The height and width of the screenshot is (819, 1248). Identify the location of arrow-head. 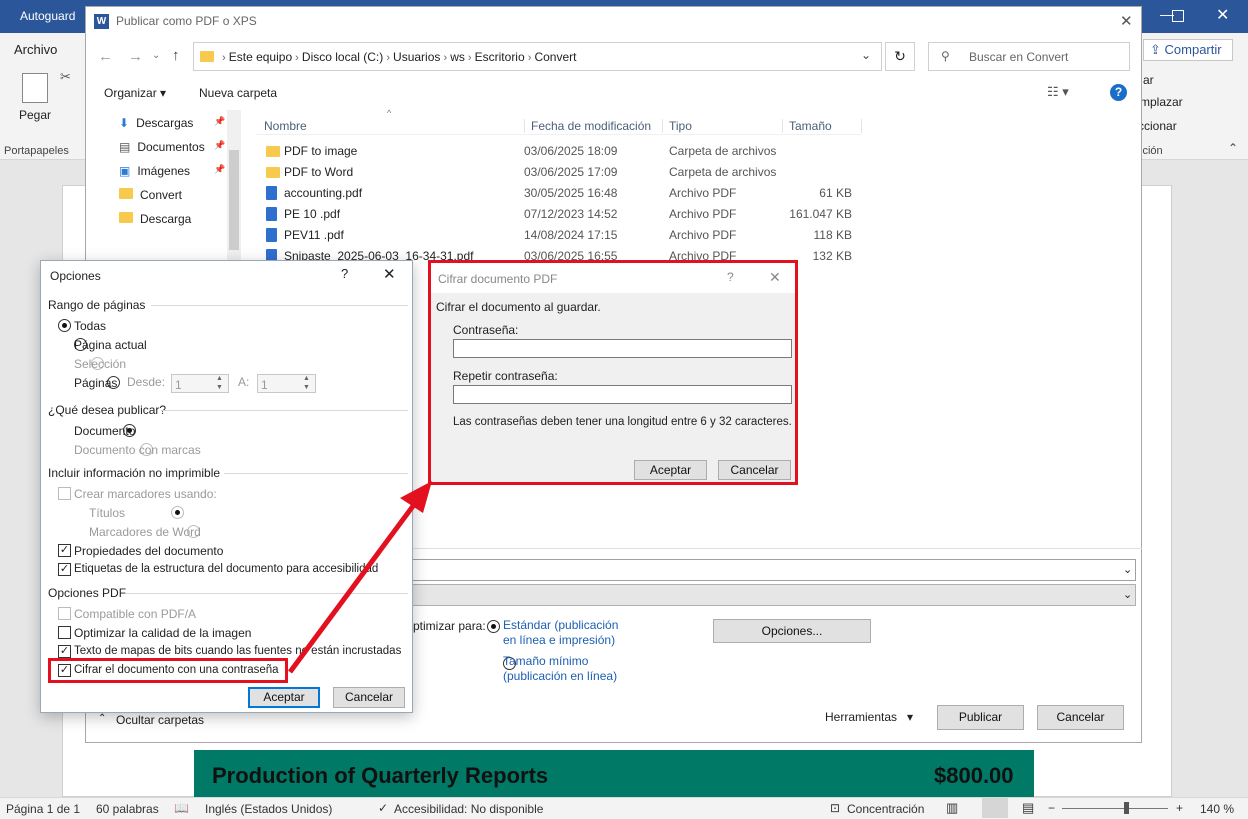
(416, 497).